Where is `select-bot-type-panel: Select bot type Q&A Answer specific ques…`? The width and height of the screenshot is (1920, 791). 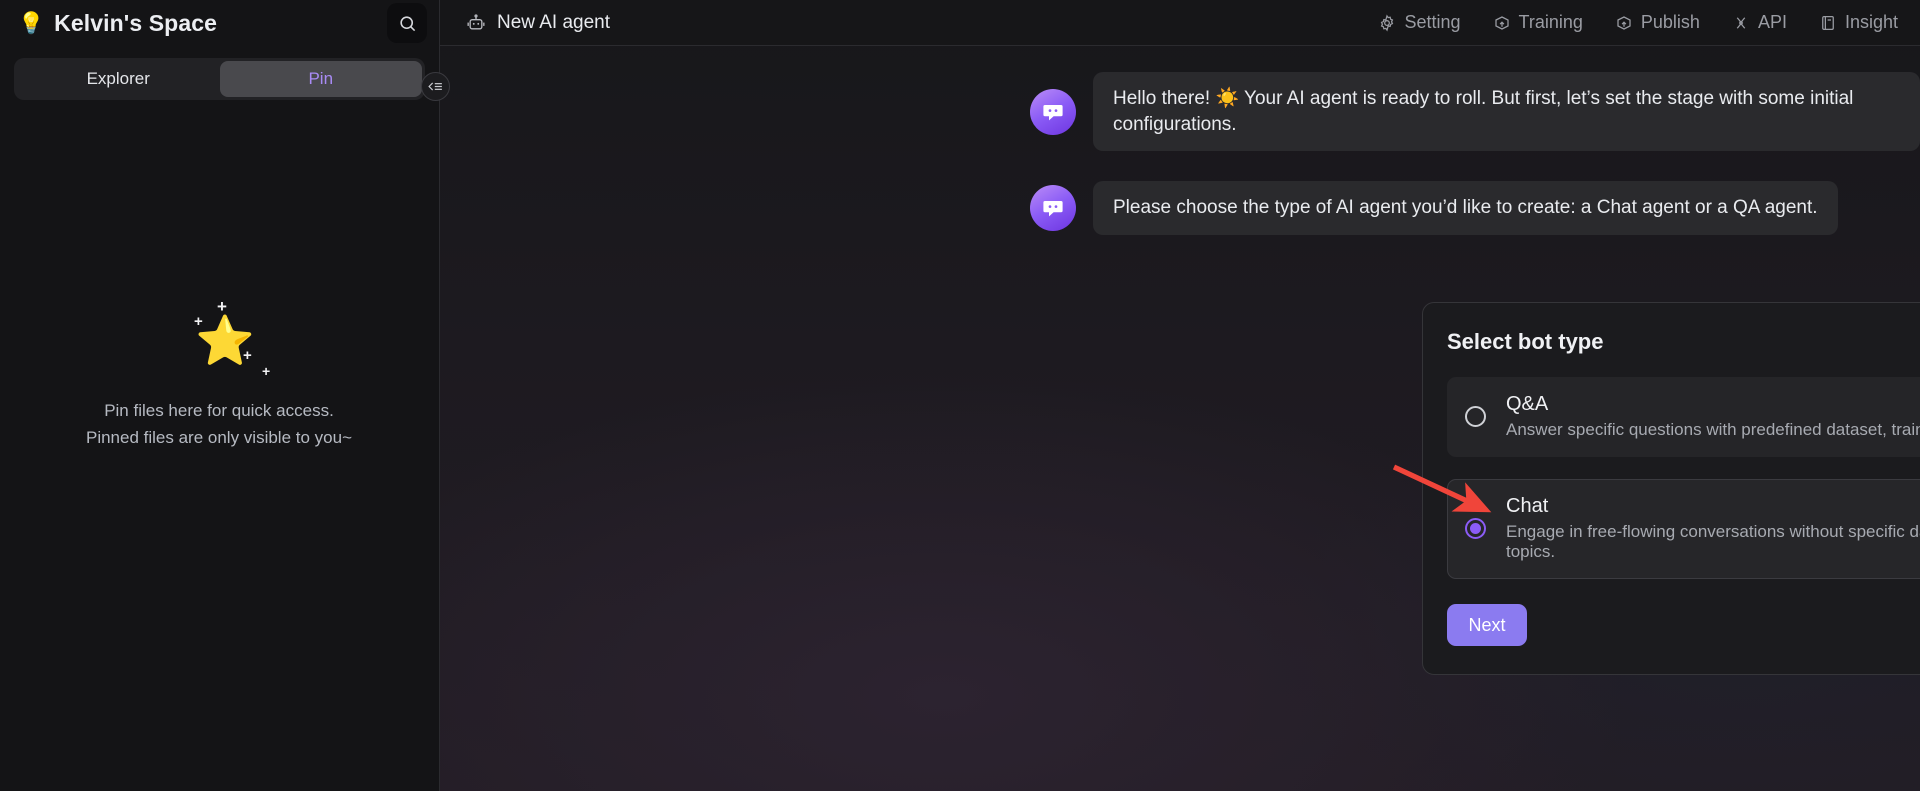 select-bot-type-panel: Select bot type Q&A Answer specific ques… is located at coordinates (1671, 488).